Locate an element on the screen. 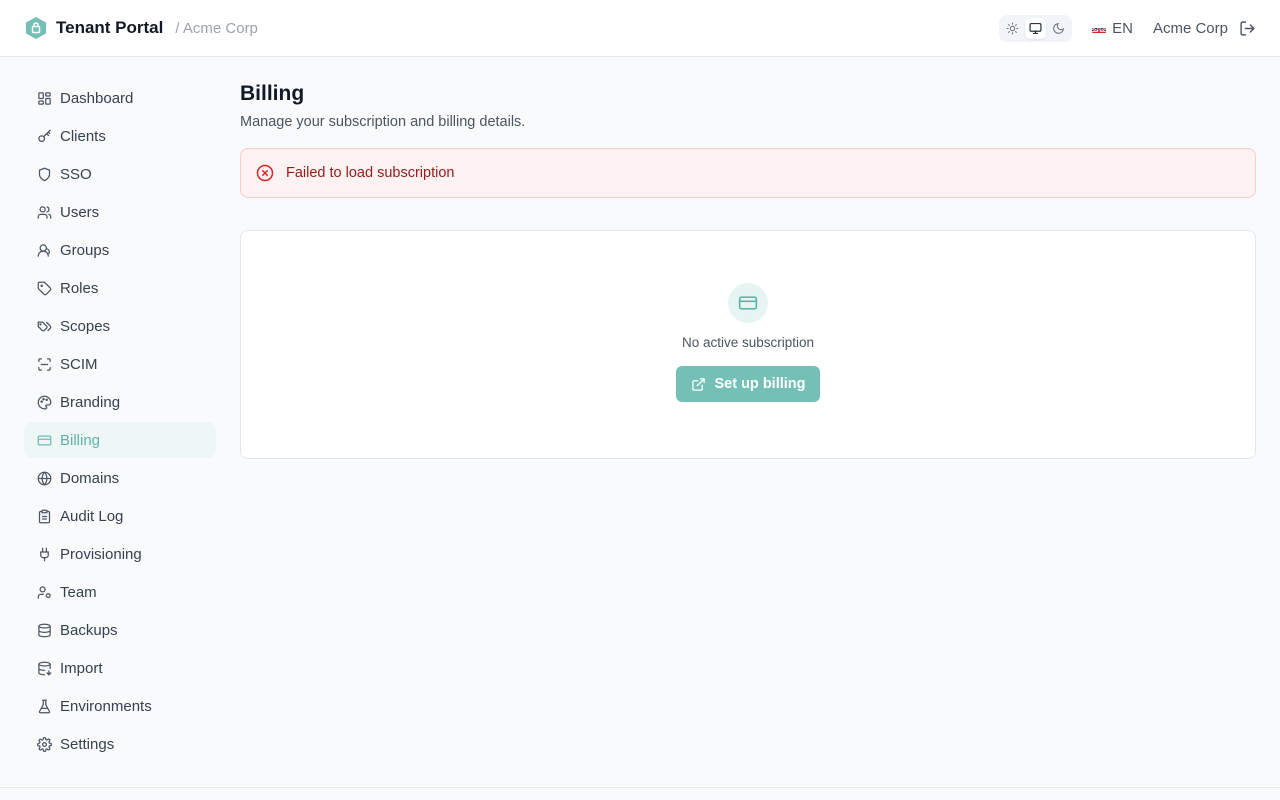 The width and height of the screenshot is (1280, 800). sidebar-item-label: Scopes is located at coordinates (85, 326).